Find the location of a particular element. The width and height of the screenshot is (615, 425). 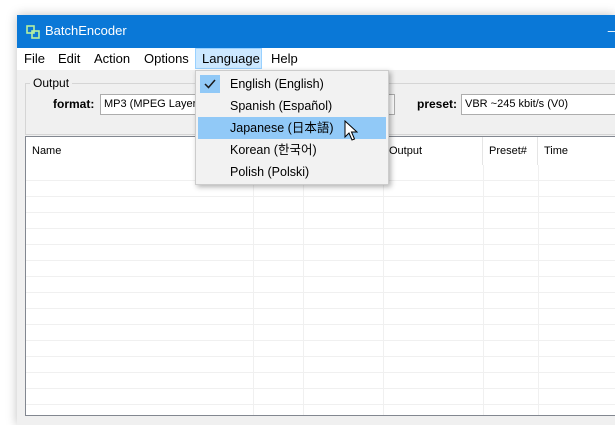

preset-label: preset: is located at coordinates (437, 104).